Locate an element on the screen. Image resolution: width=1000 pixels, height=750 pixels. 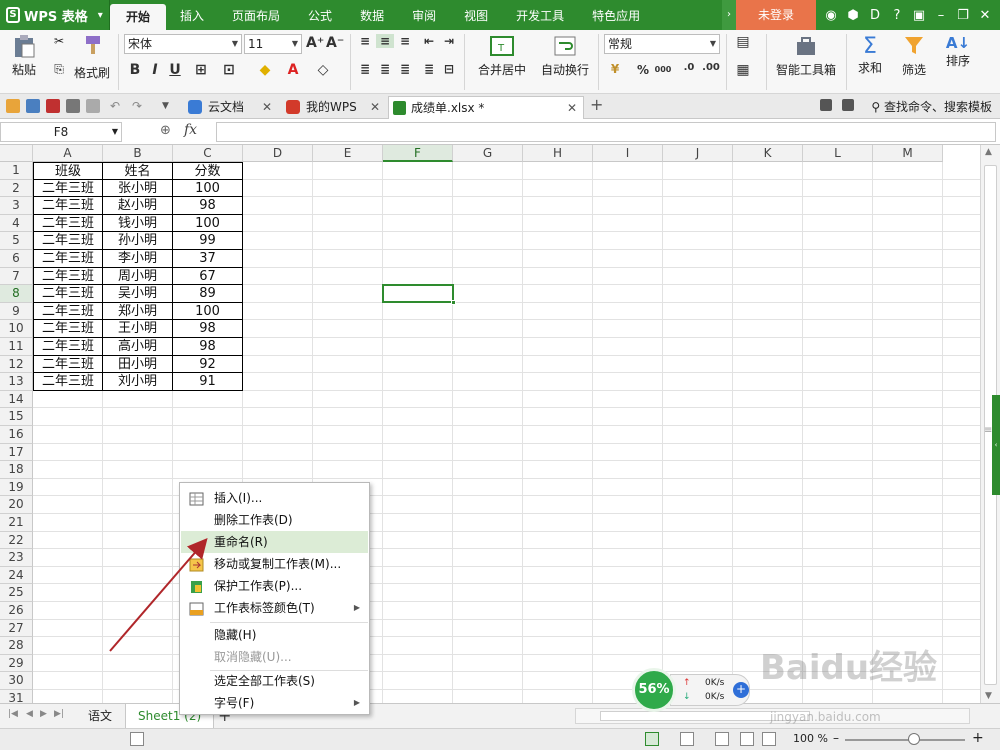
column-header-b: B is located at coordinates (138, 153).